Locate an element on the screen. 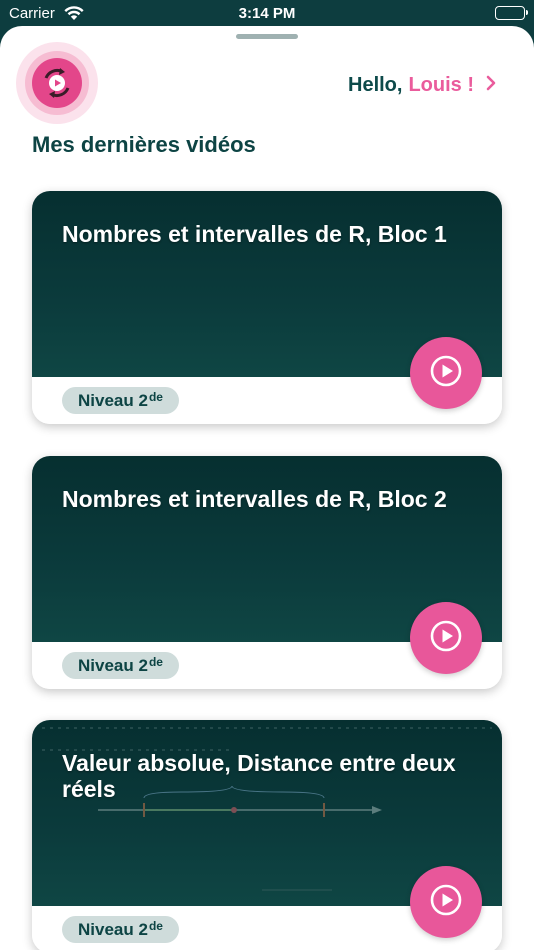 This screenshot has width=534, height=950. video-cycle-logo-icon is located at coordinates (57, 83).